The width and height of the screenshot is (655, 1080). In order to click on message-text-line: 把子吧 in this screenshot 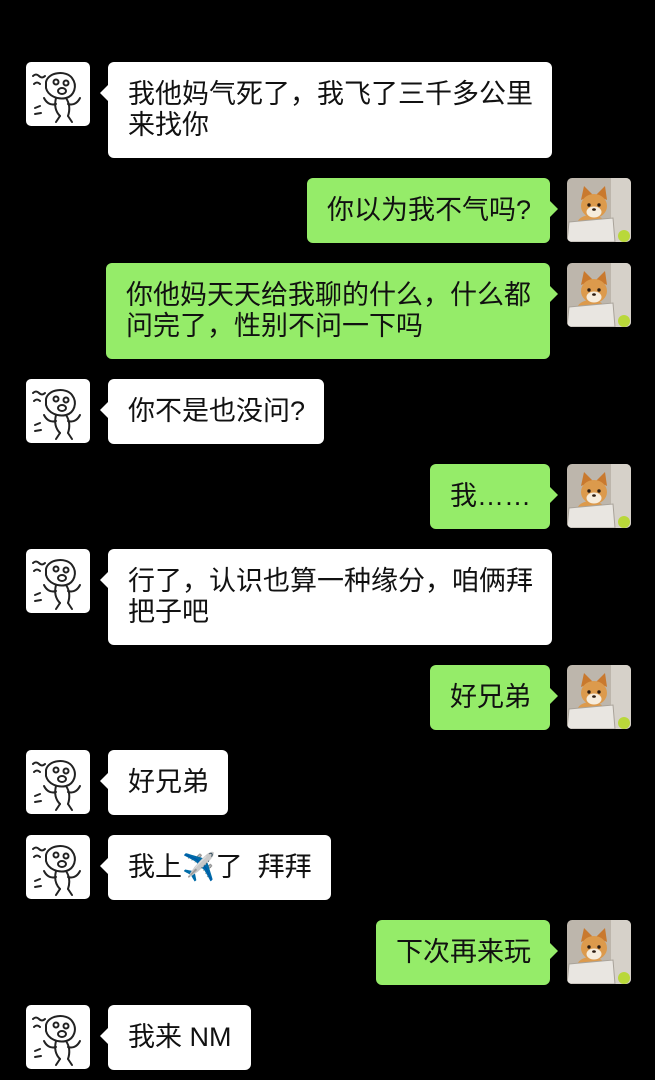, I will do `click(168, 612)`.